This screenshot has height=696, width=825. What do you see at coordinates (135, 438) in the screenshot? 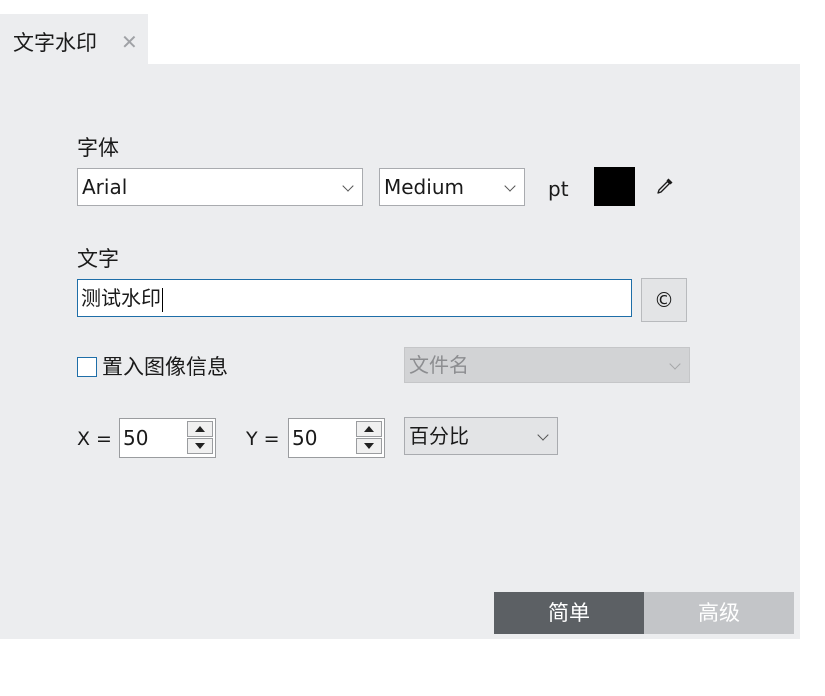
I see `x-value: 50` at bounding box center [135, 438].